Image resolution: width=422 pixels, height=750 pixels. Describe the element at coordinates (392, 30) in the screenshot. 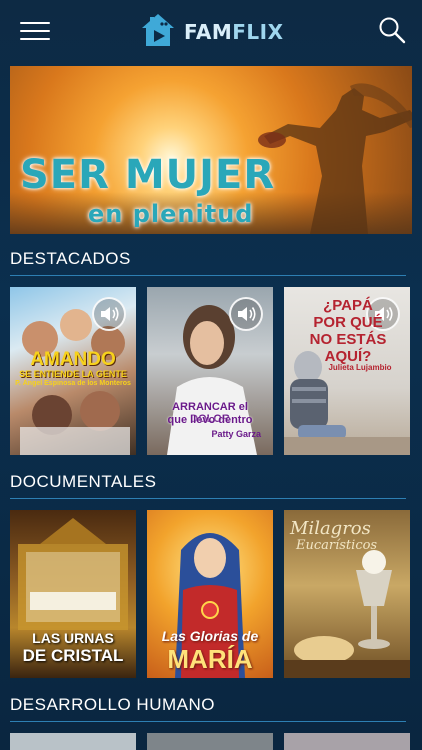

I see `magnifier-search-icon` at that location.